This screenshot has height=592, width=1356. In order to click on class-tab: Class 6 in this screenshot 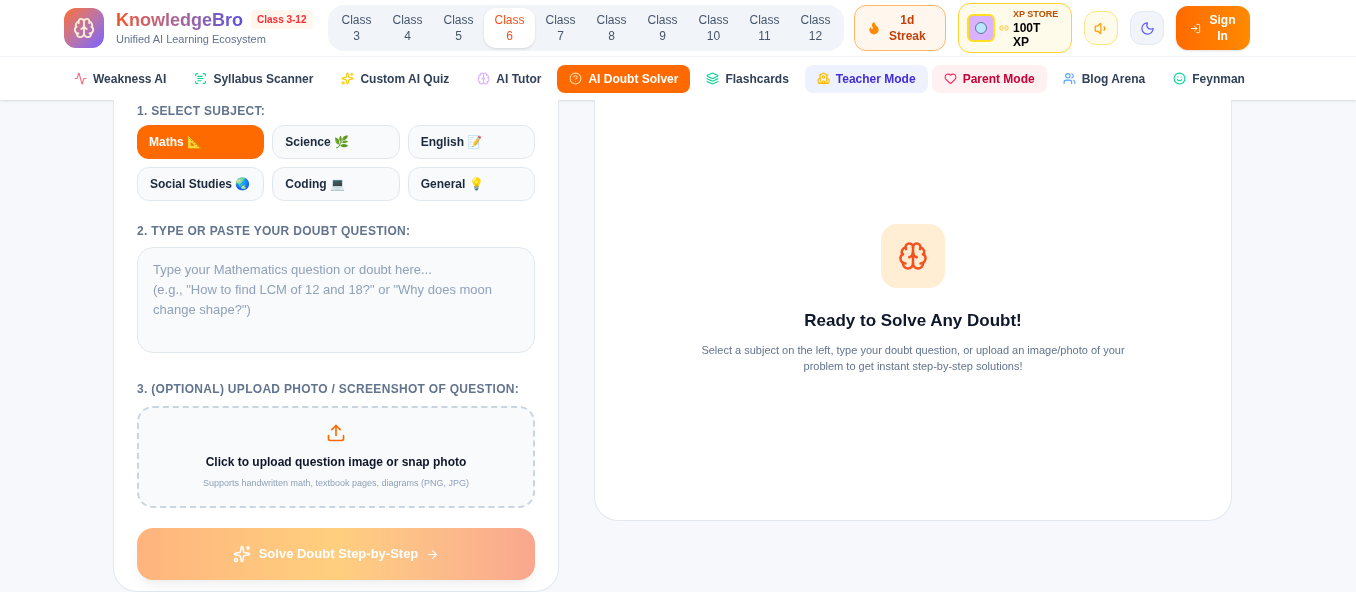, I will do `click(509, 28)`.